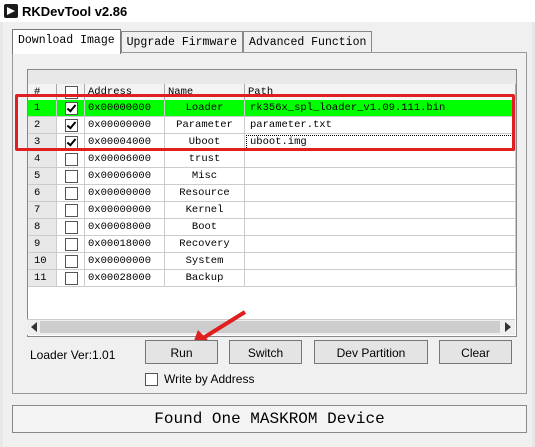 This screenshot has height=447, width=535. What do you see at coordinates (151, 379) in the screenshot?
I see `write-by-address-checkbox` at bounding box center [151, 379].